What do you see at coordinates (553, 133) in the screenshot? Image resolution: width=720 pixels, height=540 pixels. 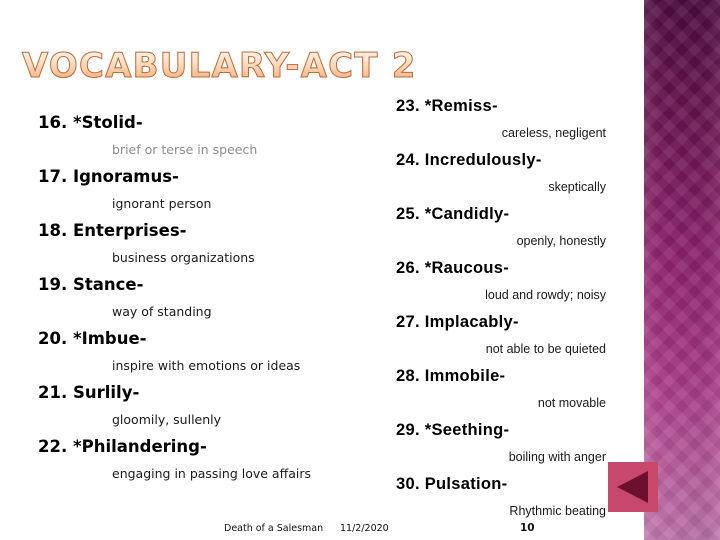 I see `vocabulary-definition: careless, negligent` at bounding box center [553, 133].